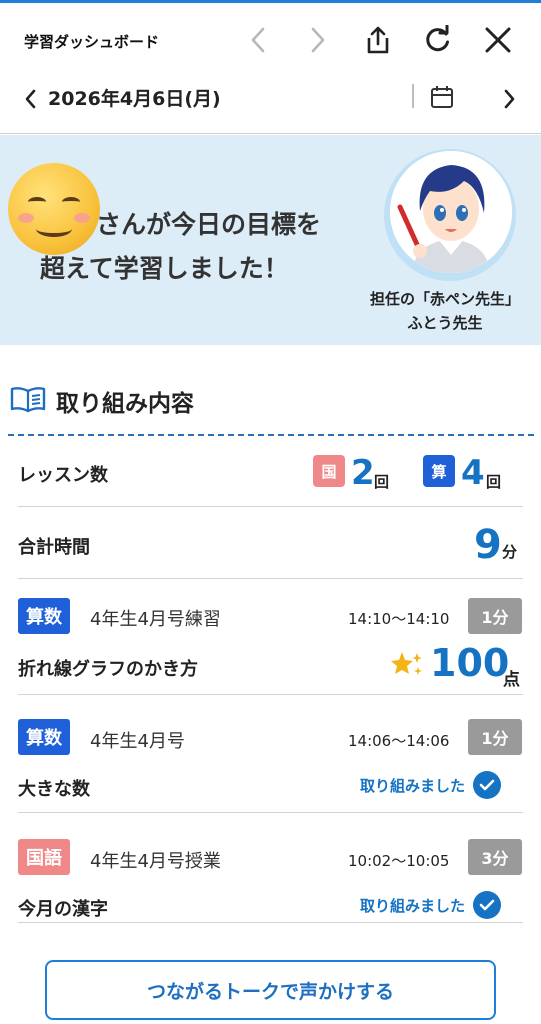 The height and width of the screenshot is (1024, 541). Describe the element at coordinates (363, 473) in the screenshot. I see `japanese-count: 2` at that location.